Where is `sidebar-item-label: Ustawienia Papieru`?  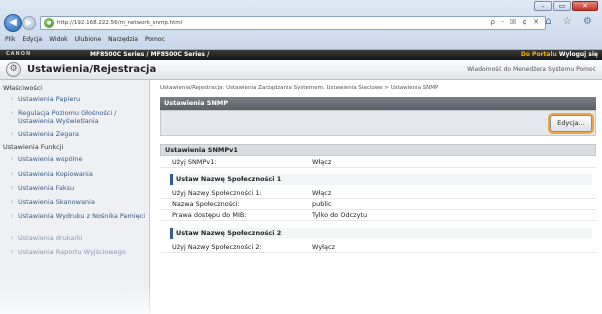 sidebar-item-label: Ustawienia Papieru is located at coordinates (49, 99).